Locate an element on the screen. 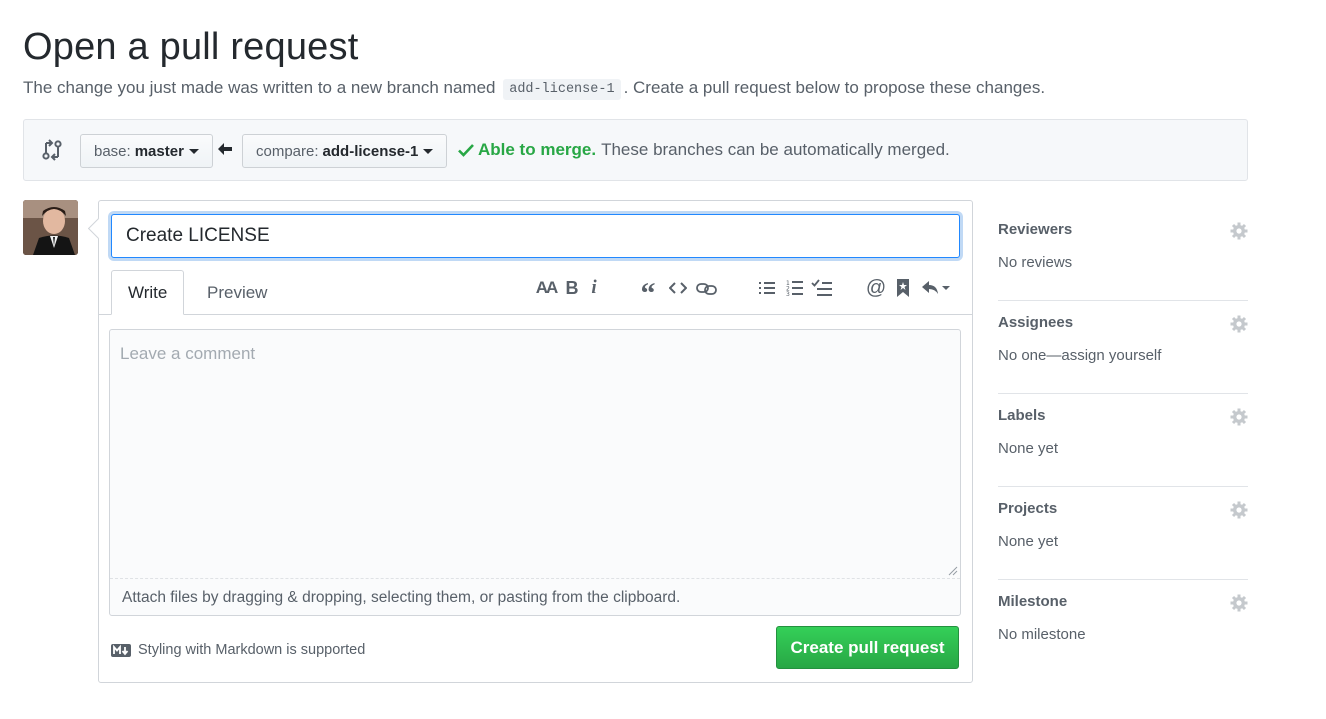 Image resolution: width=1326 pixels, height=719 pixels. markdown-support-note: Styling with Markdown is supported is located at coordinates (238, 650).